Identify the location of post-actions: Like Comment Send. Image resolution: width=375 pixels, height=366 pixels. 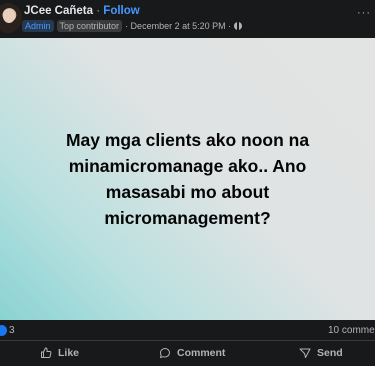
(187, 353).